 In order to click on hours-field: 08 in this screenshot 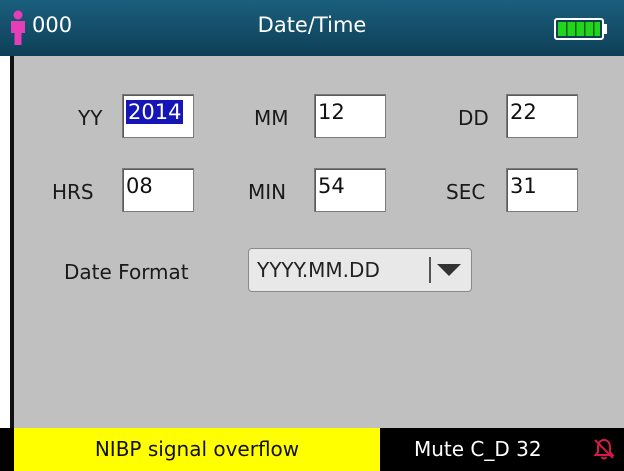, I will do `click(158, 190)`.